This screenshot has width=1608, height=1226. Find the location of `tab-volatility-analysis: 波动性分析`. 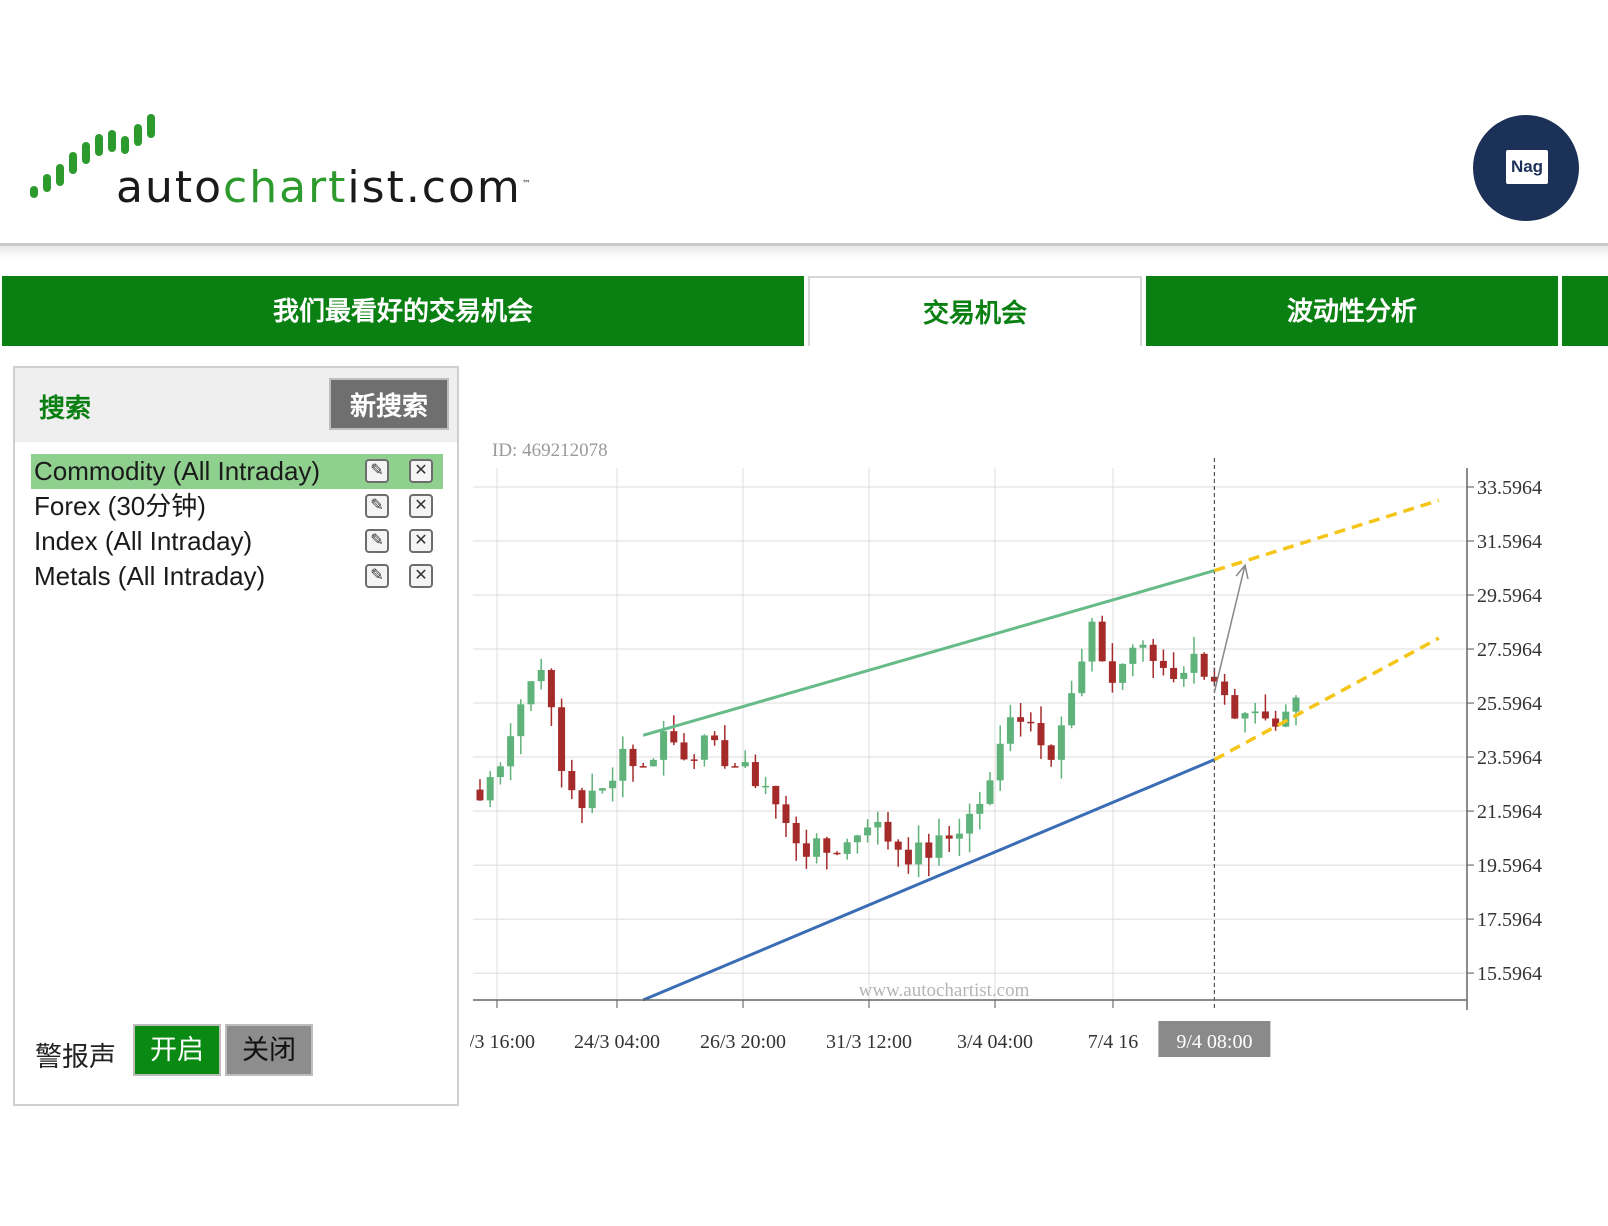

tab-volatility-analysis: 波动性分析 is located at coordinates (1352, 311).